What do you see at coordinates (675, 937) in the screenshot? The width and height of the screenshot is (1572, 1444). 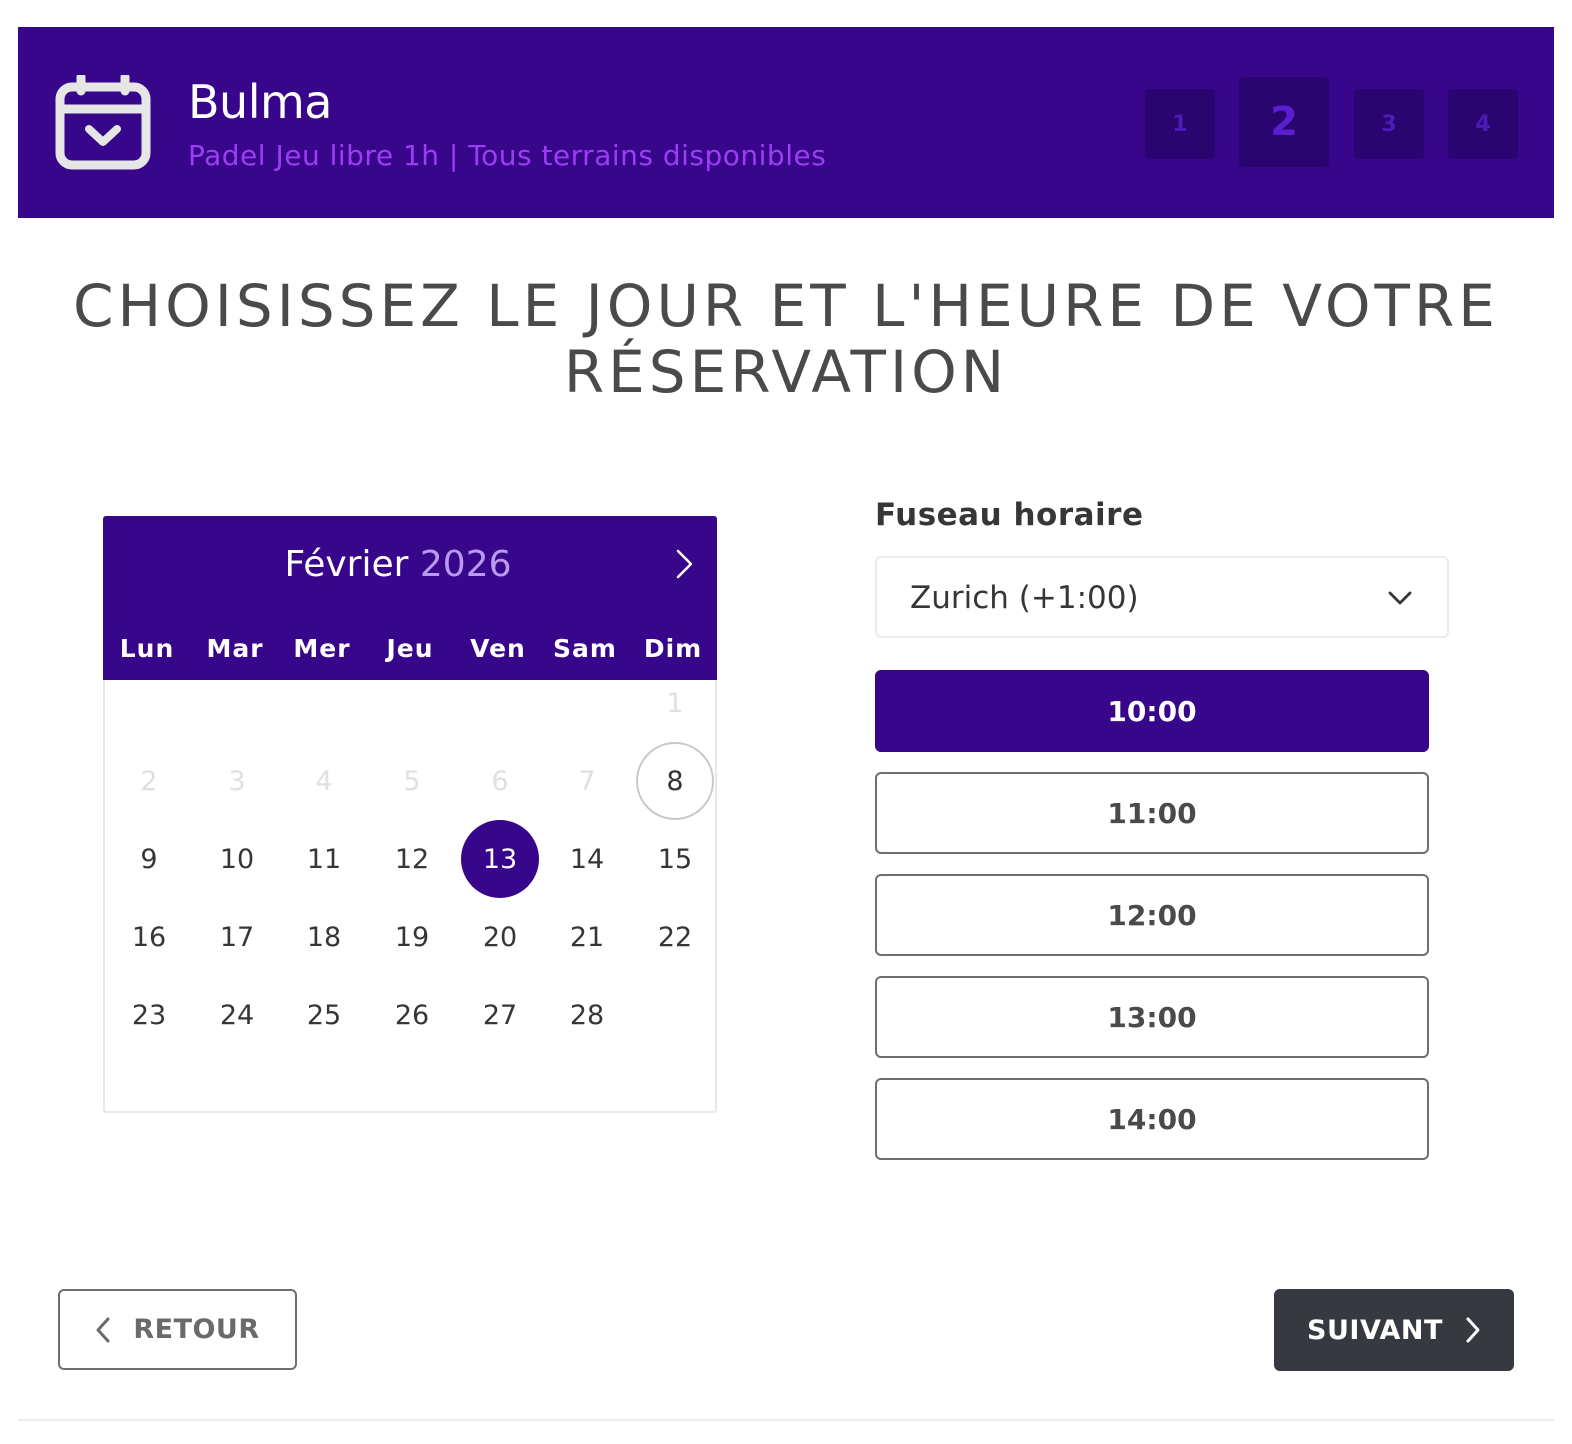 I see `calendar-day-22: 22` at bounding box center [675, 937].